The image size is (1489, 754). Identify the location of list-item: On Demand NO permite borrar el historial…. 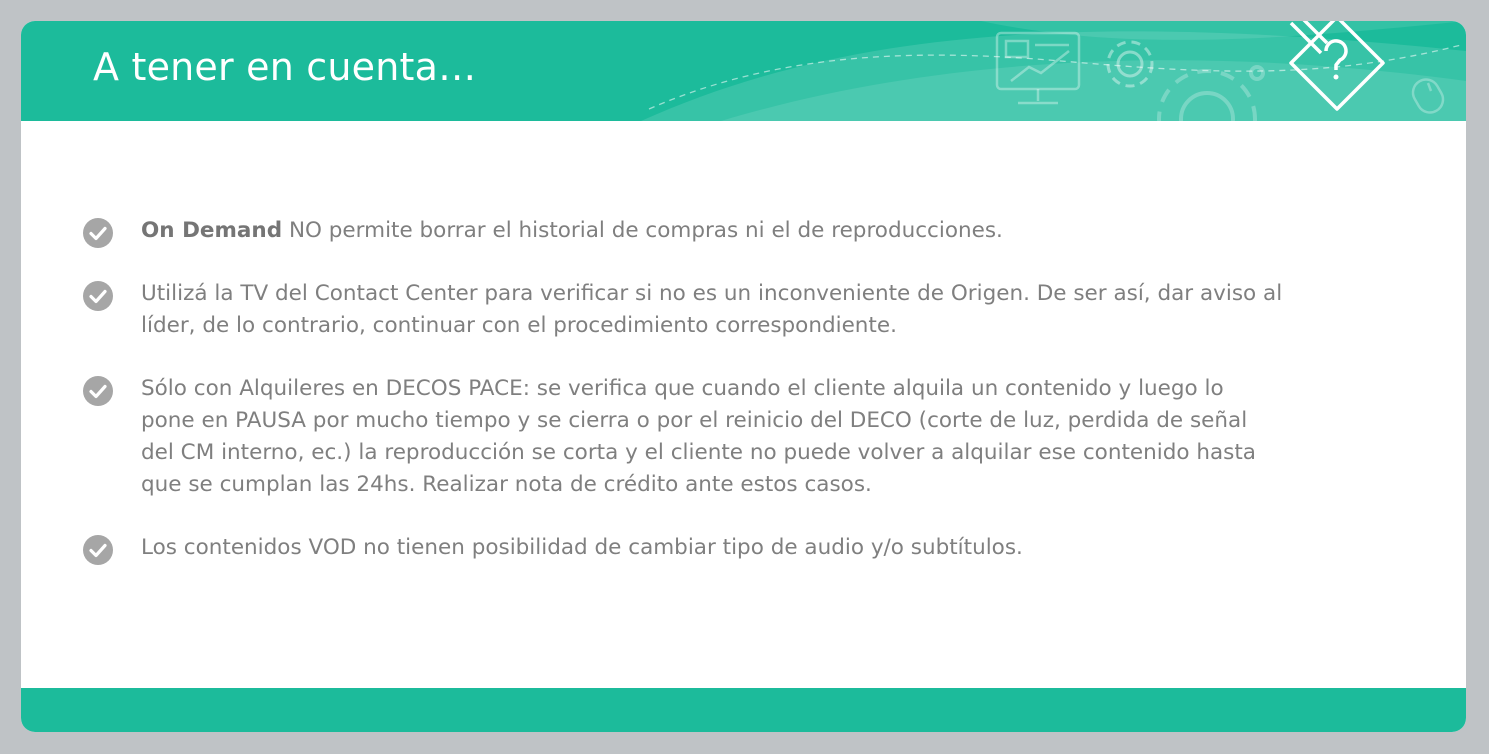
(683, 231).